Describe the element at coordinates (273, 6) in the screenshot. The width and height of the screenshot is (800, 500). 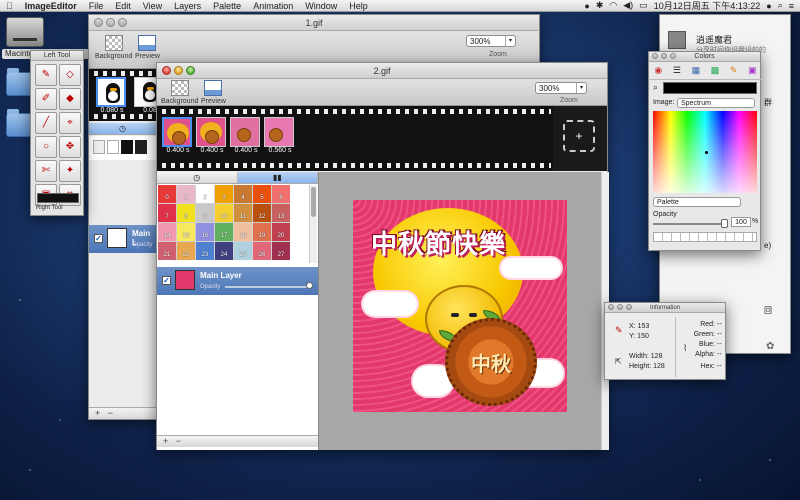
I see `menu-animation: Animation` at that location.